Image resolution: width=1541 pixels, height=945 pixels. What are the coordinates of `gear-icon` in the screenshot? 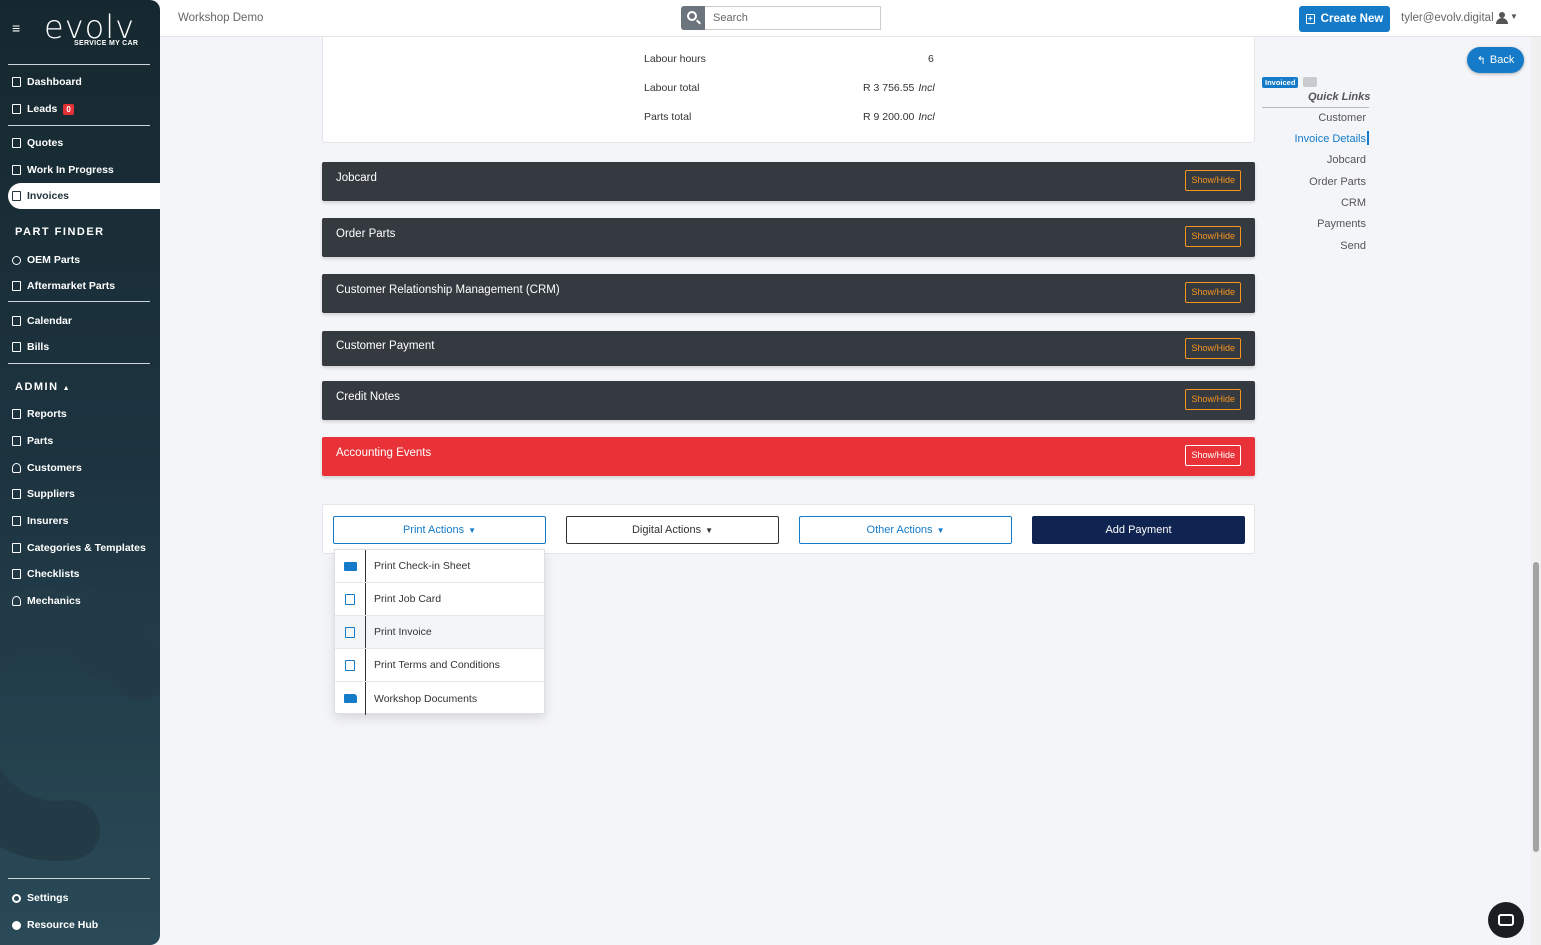 It's located at (16, 898).